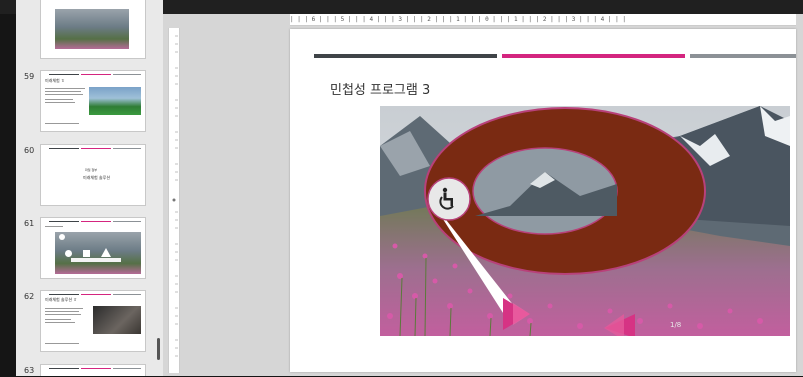  What do you see at coordinates (91, 170) in the screenshot?
I see `thumb-label: 파일 첨부` at bounding box center [91, 170].